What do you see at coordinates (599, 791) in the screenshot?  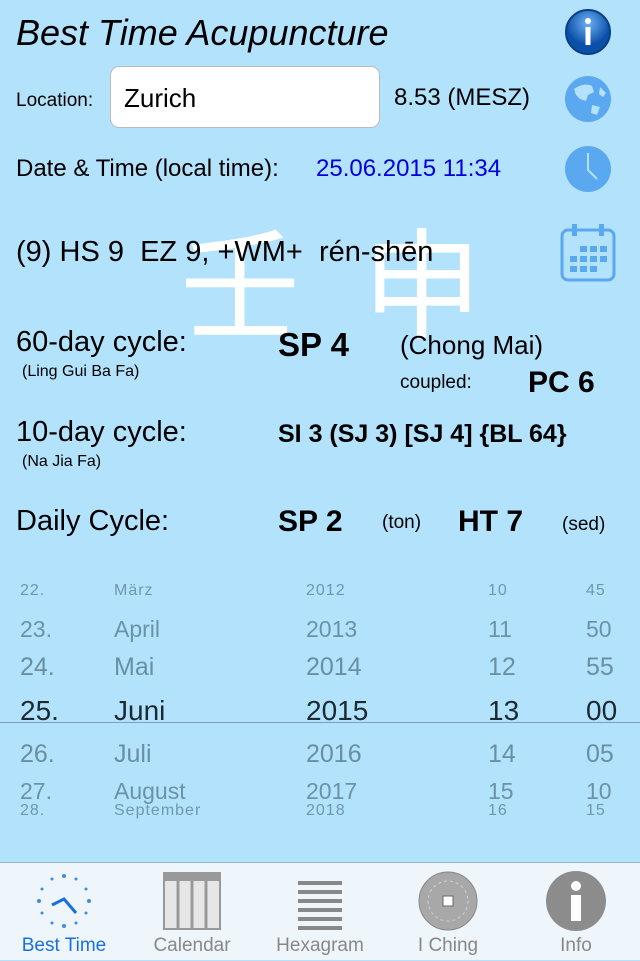 I see `picker-minute: 10` at bounding box center [599, 791].